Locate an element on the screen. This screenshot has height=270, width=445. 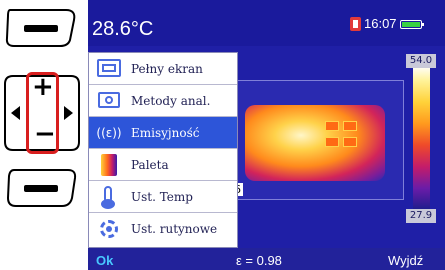
emissivity-icon: ((ε)) is located at coordinates (109, 132).